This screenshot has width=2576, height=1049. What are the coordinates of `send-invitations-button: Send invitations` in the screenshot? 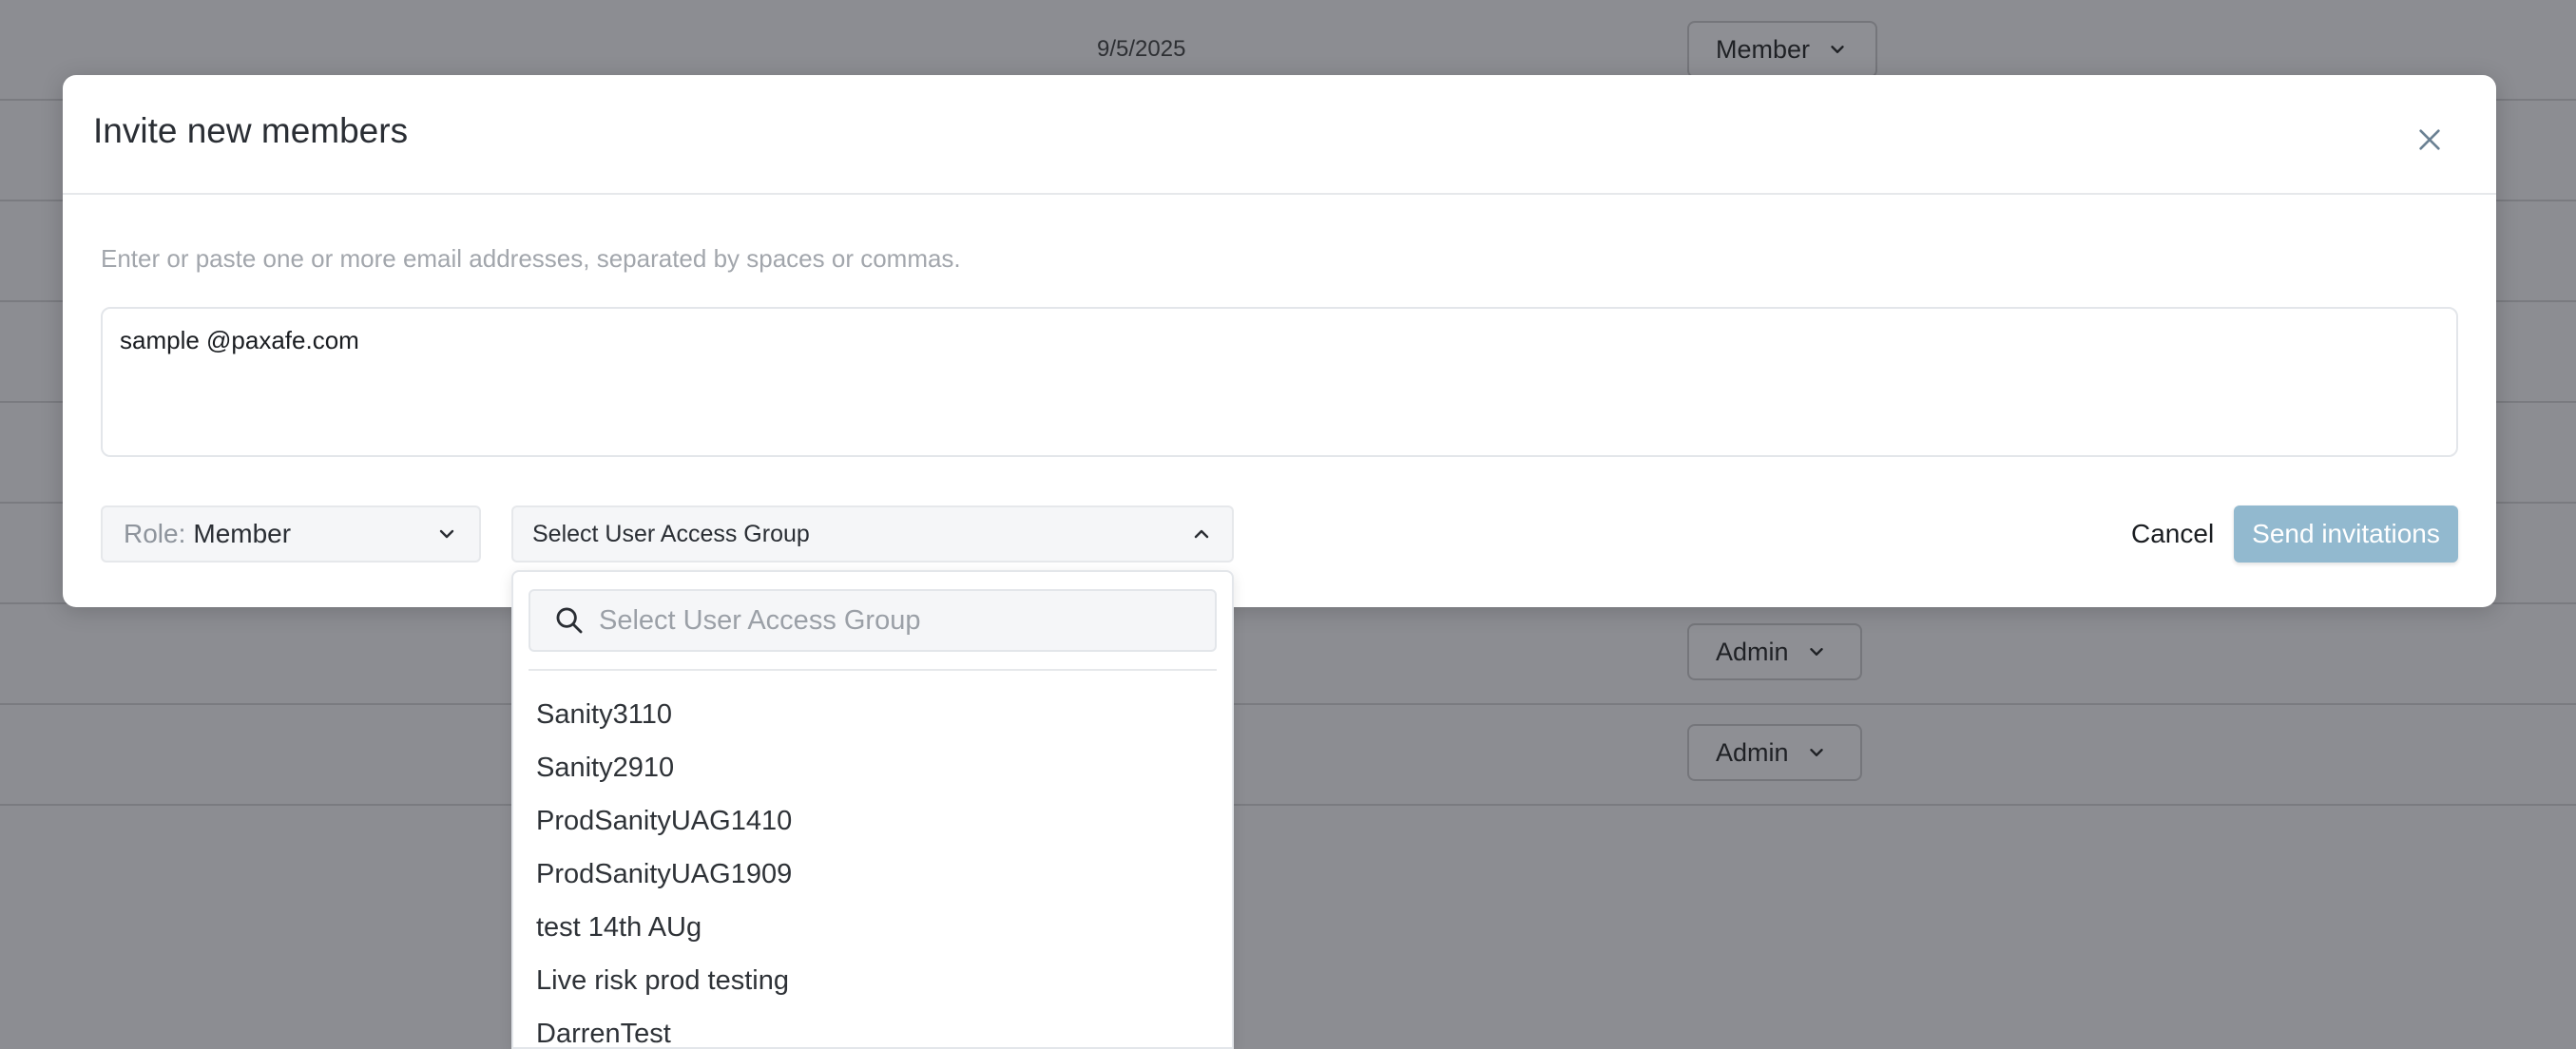 It's located at (2346, 534).